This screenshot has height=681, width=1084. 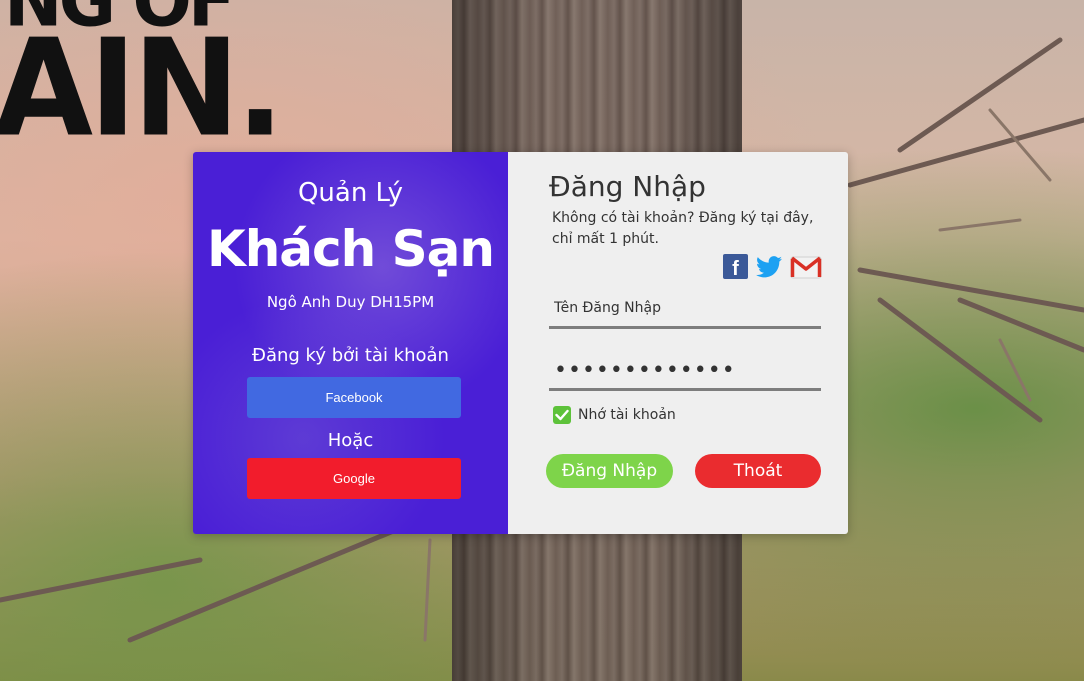 What do you see at coordinates (769, 266) in the screenshot?
I see `twitter-icon` at bounding box center [769, 266].